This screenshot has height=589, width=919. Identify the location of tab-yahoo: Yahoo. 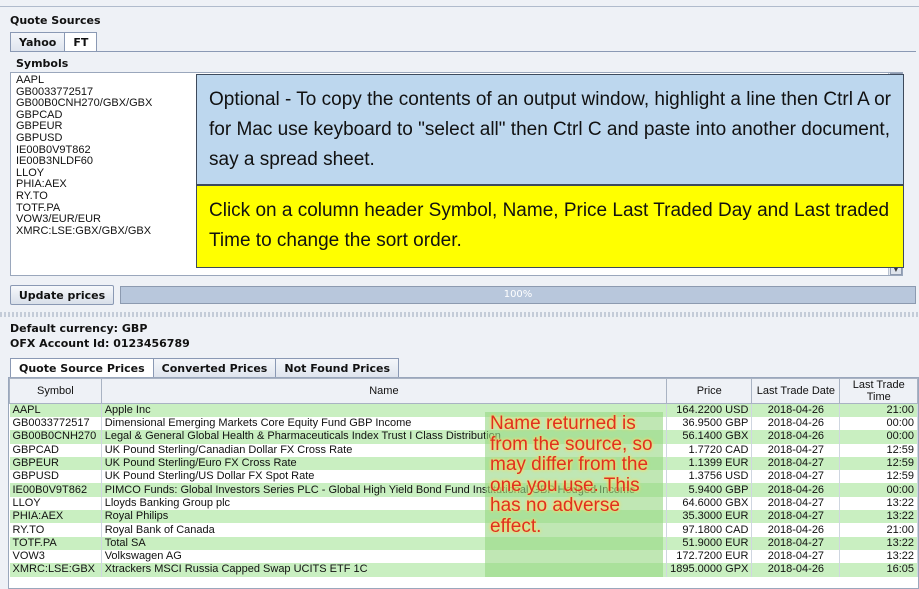
(38, 41).